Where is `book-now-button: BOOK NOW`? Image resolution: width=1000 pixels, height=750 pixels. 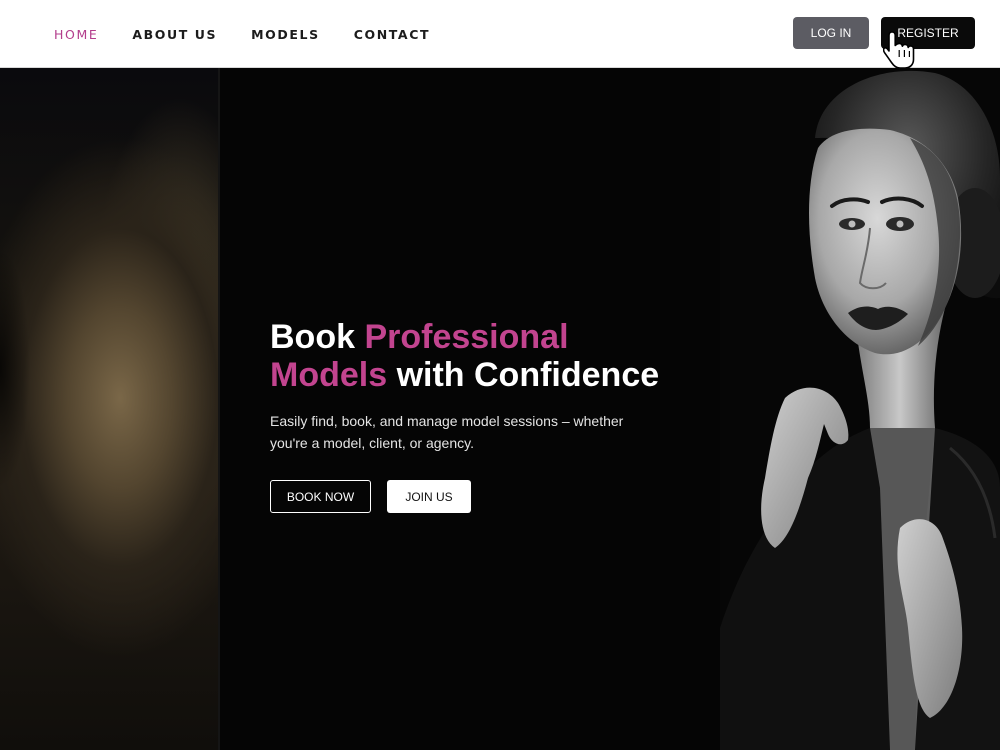
book-now-button: BOOK NOW is located at coordinates (320, 496).